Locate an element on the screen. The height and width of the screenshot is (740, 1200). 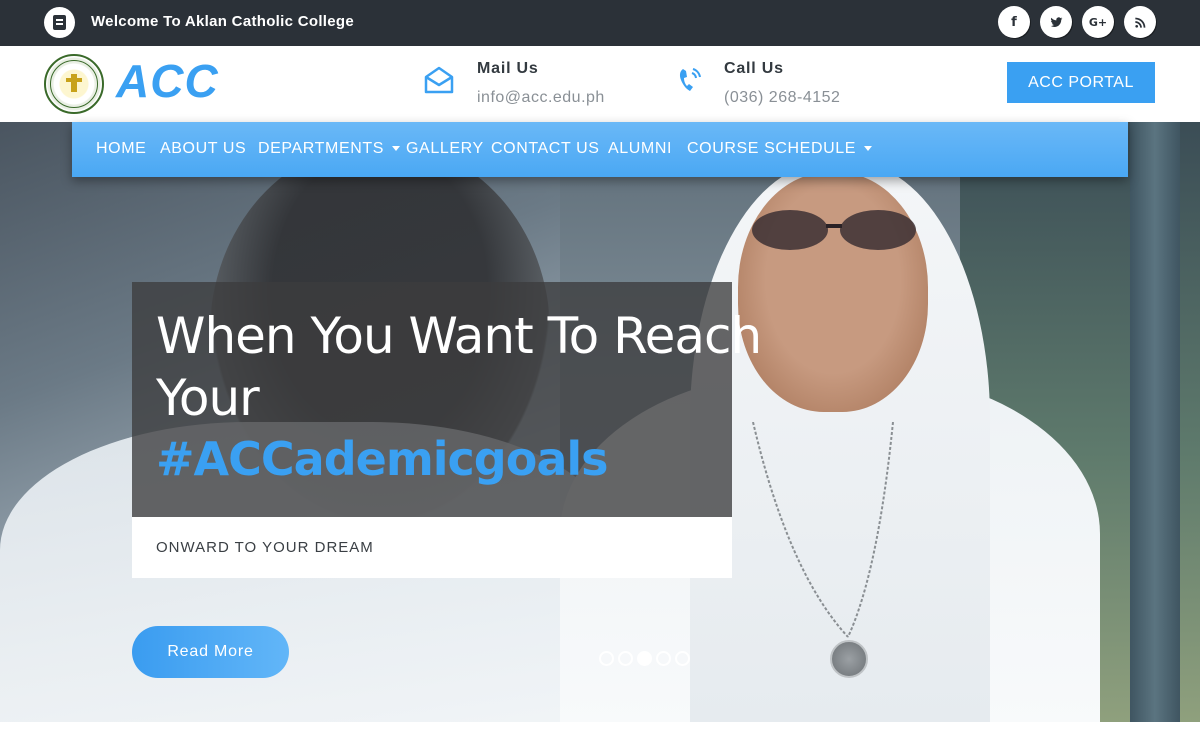
slider-dot-active is located at coordinates (644, 658).